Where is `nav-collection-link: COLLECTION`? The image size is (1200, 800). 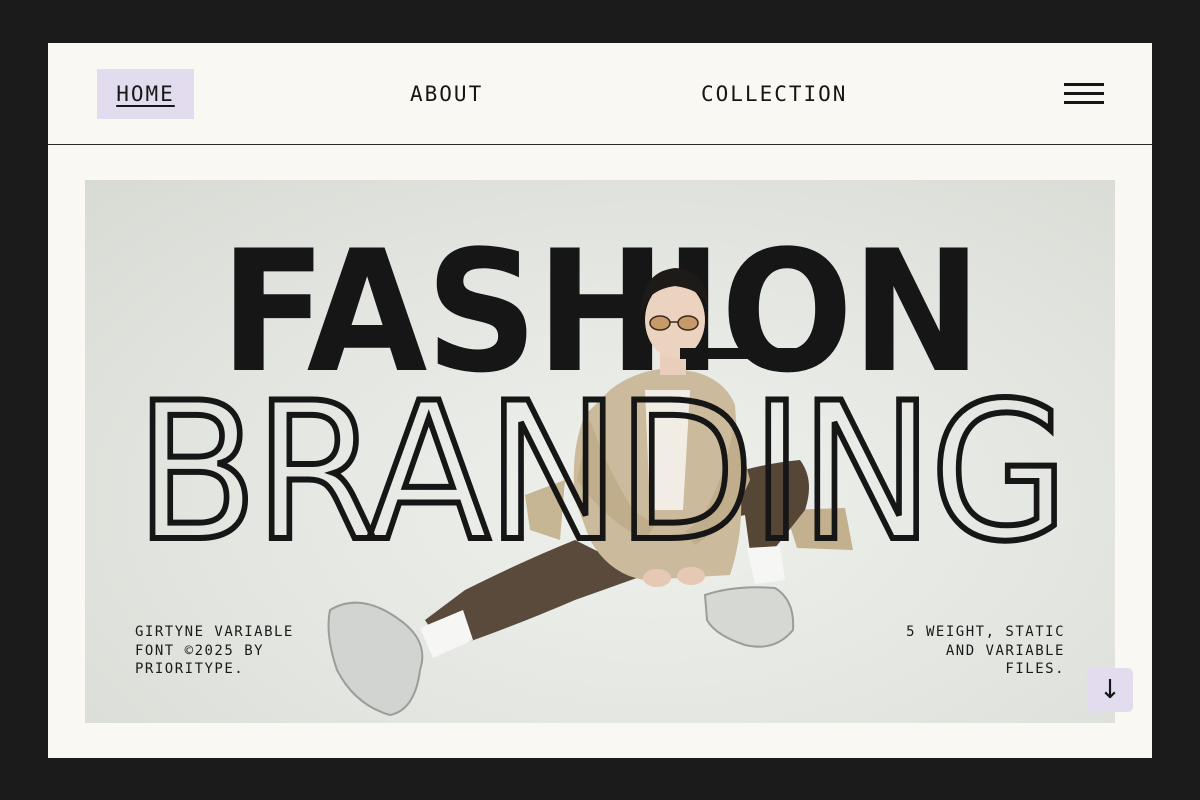 nav-collection-link: COLLECTION is located at coordinates (774, 94).